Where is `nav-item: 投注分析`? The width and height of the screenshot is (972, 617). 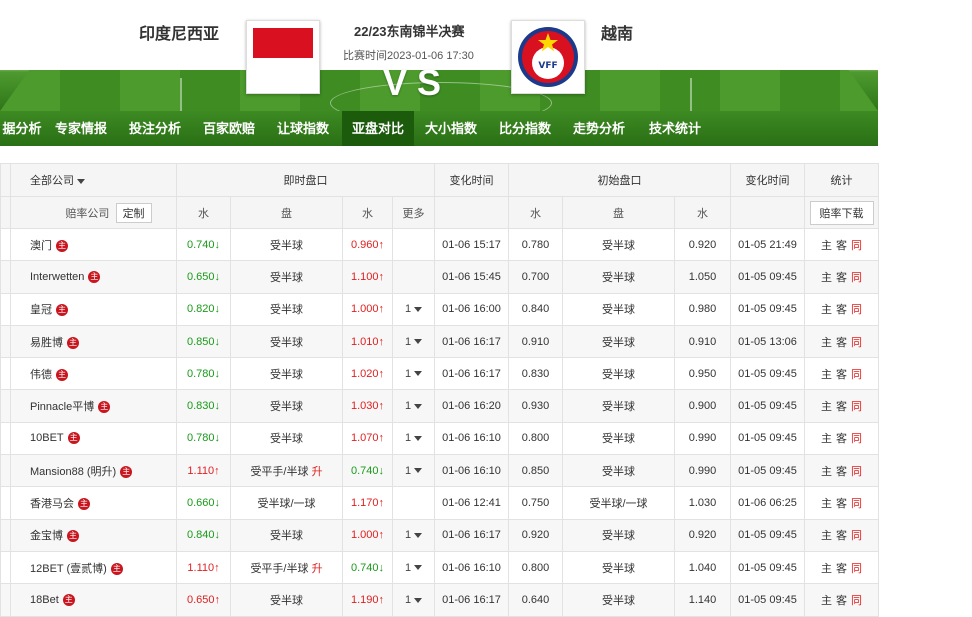 nav-item: 投注分析 is located at coordinates (155, 128).